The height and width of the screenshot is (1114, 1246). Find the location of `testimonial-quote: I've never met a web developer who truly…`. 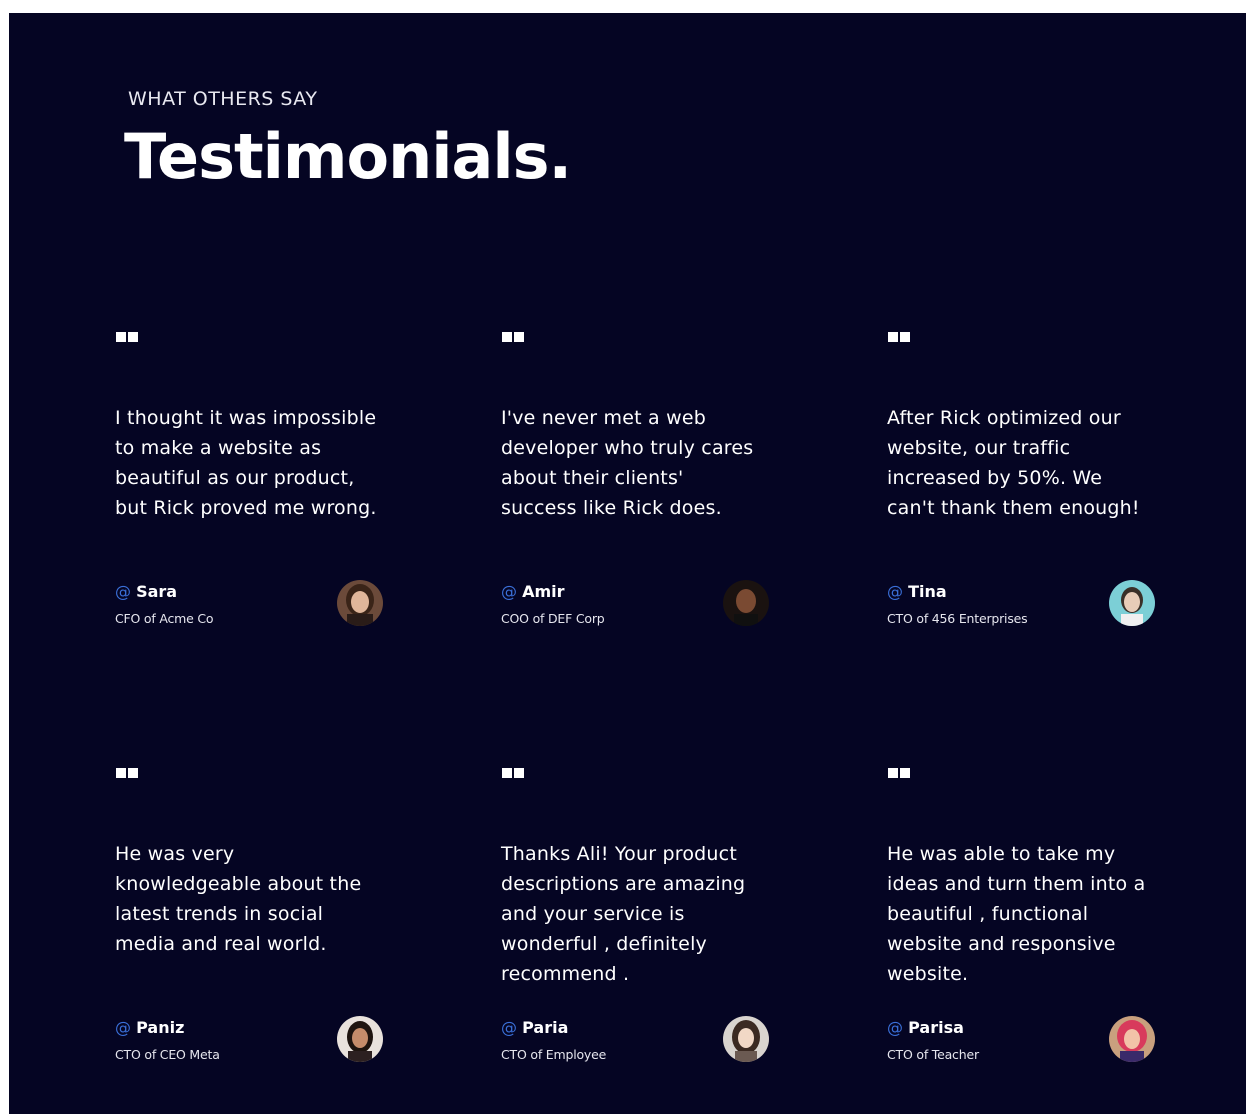

testimonial-quote: I've never met a web developer who truly… is located at coordinates (627, 463).